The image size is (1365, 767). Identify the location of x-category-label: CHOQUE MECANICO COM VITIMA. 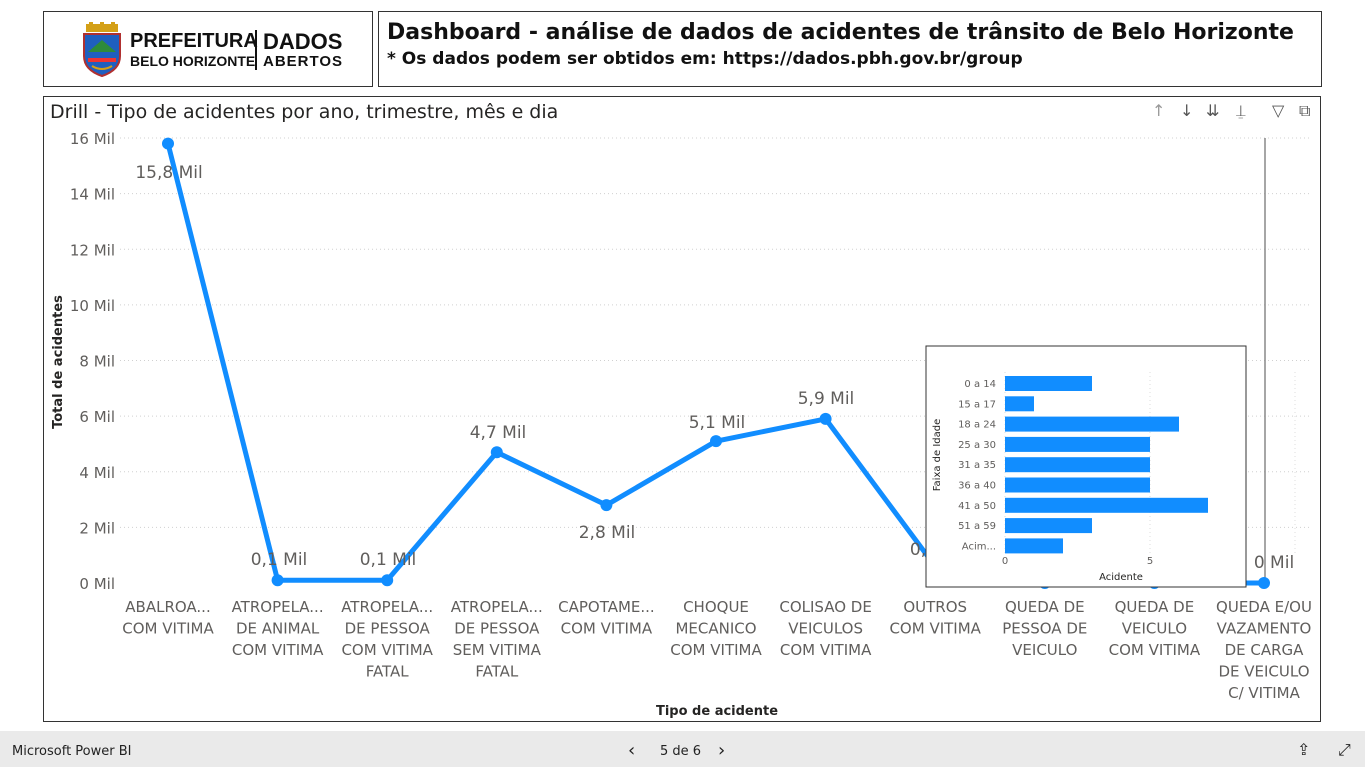
(716, 628).